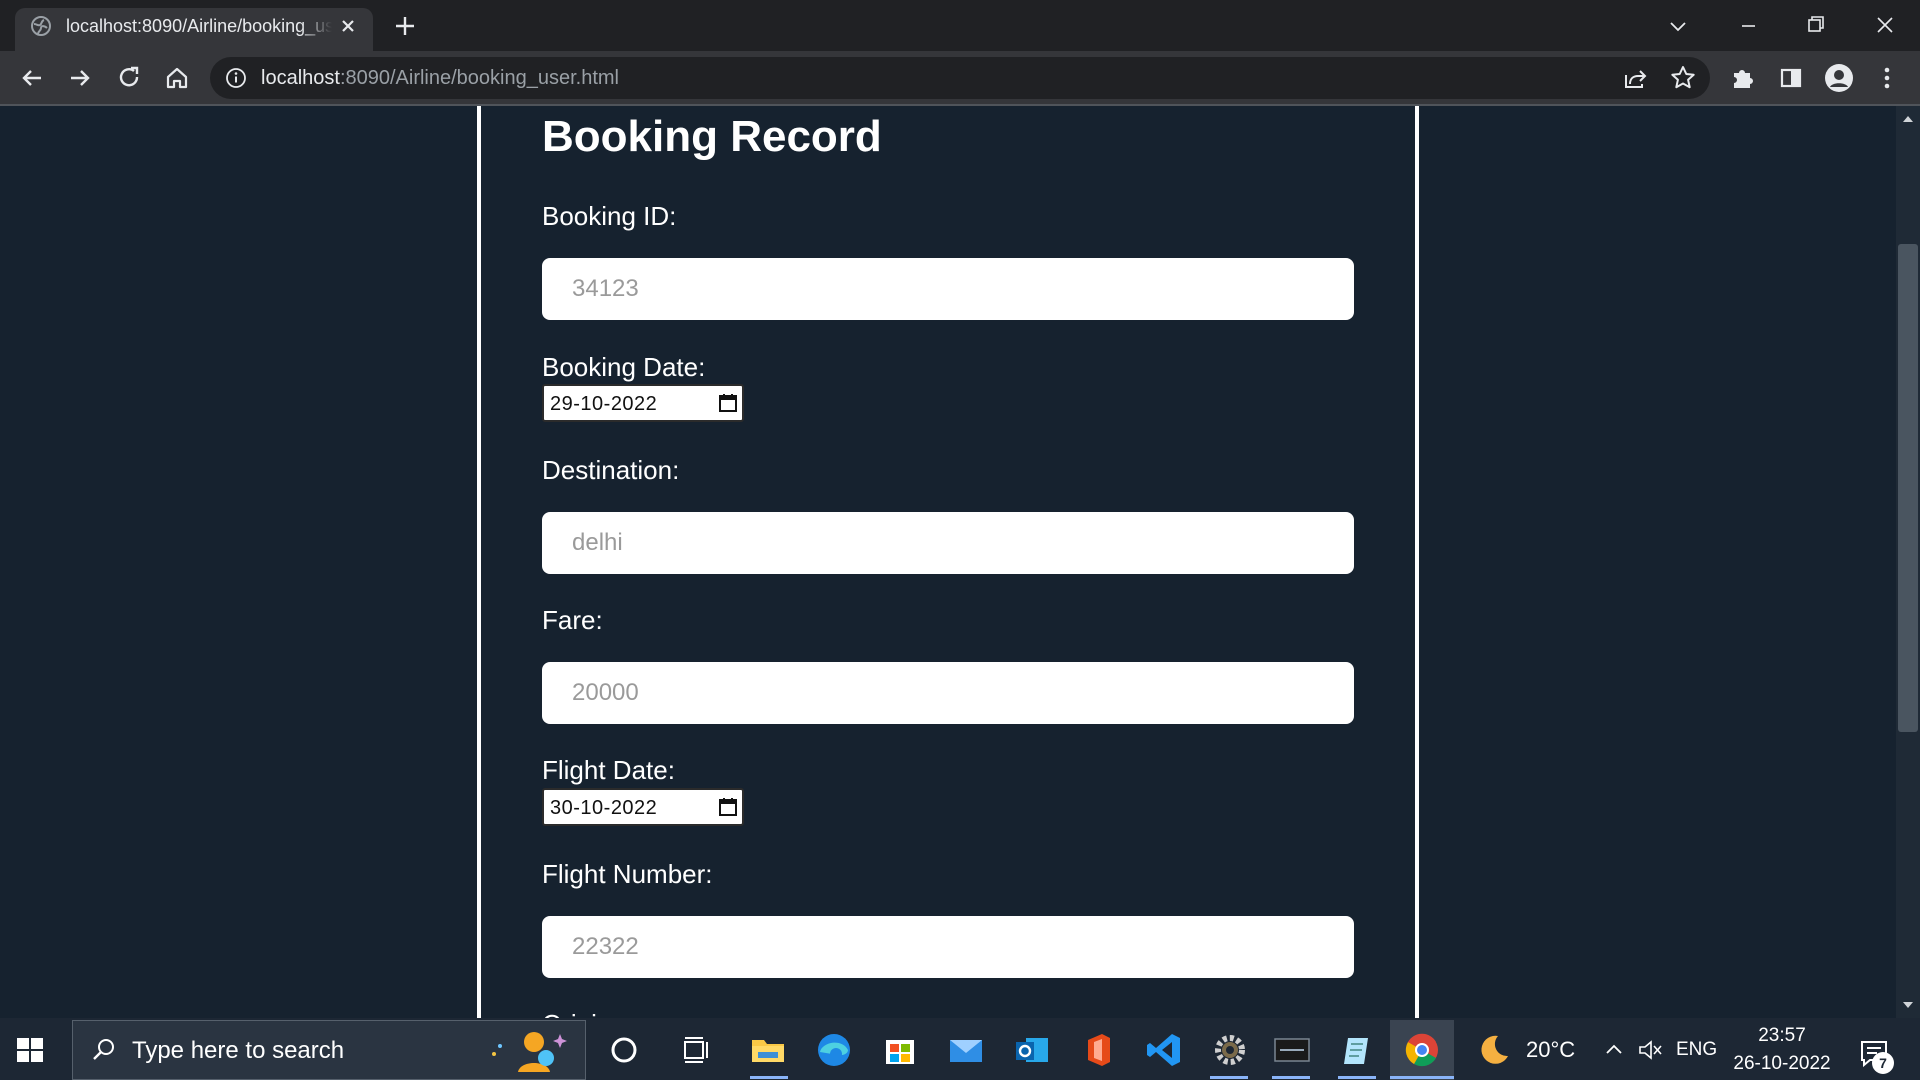  Describe the element at coordinates (129, 78) in the screenshot. I see `reload-icon` at that location.